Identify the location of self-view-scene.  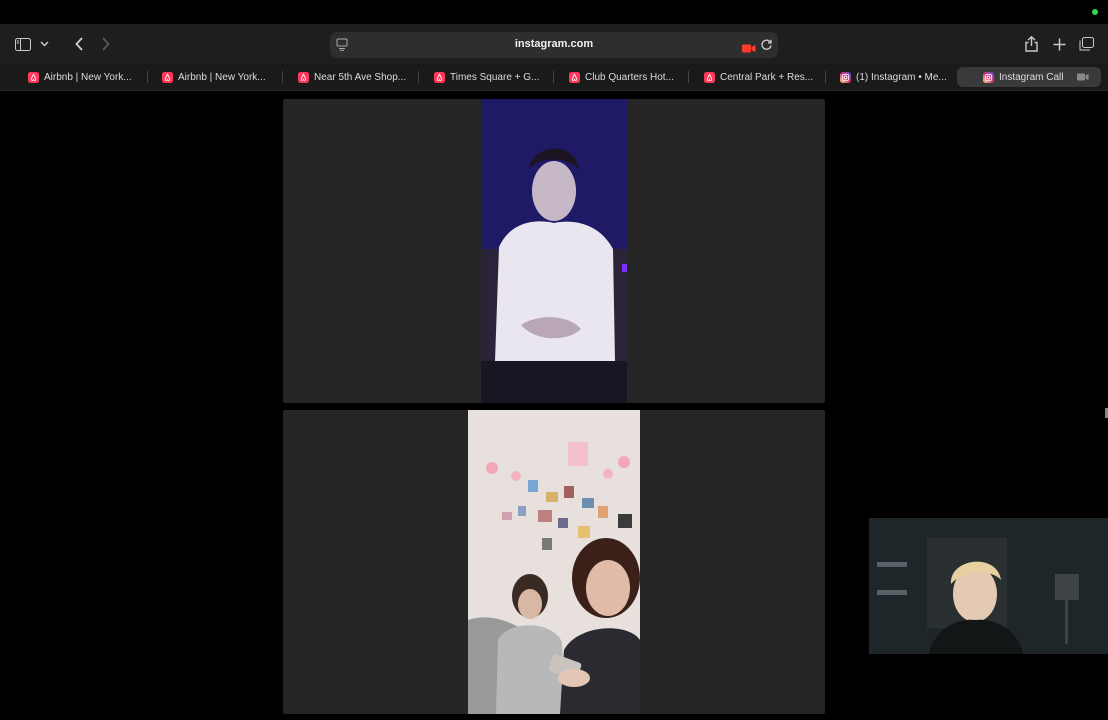
(988, 586).